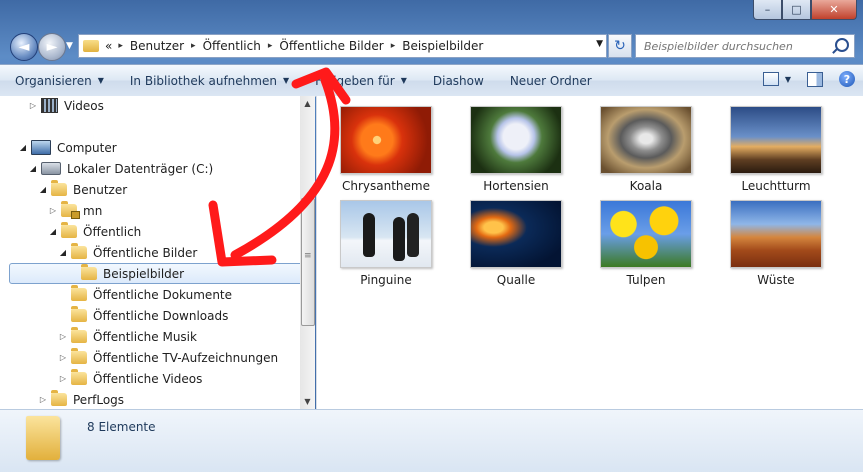  I want to click on recent-pages-dropdown: ▼, so click(69, 46).